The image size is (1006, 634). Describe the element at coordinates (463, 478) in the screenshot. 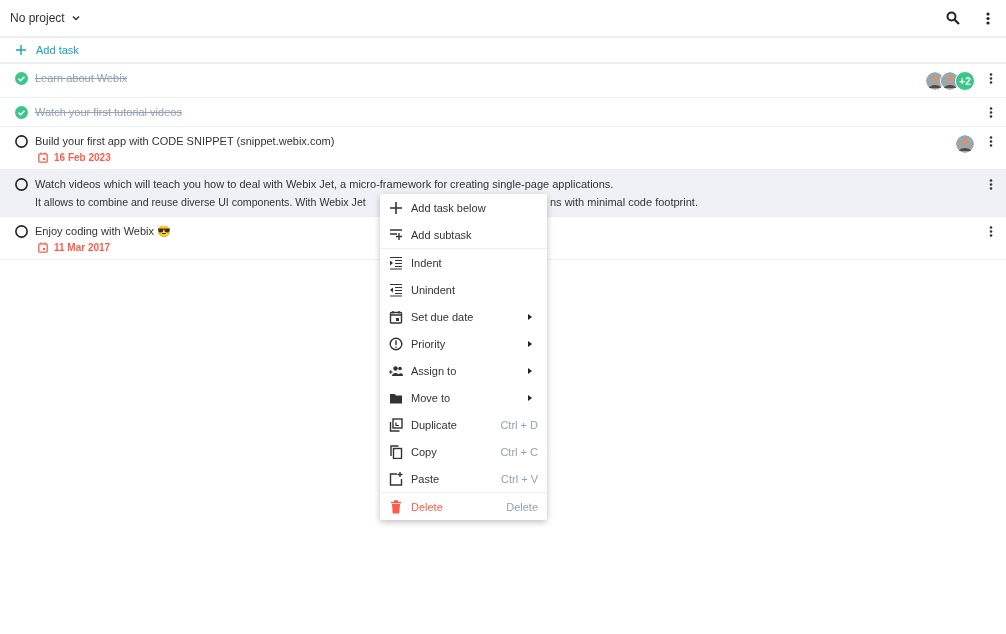

I see `menu-item: Paste Ctrl + V` at that location.